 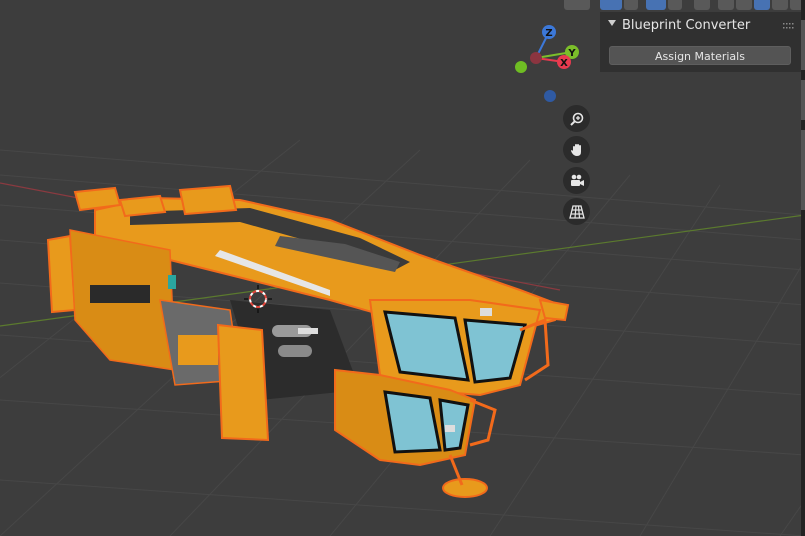 What do you see at coordinates (803, 268) in the screenshot?
I see `sidebar-tabs` at bounding box center [803, 268].